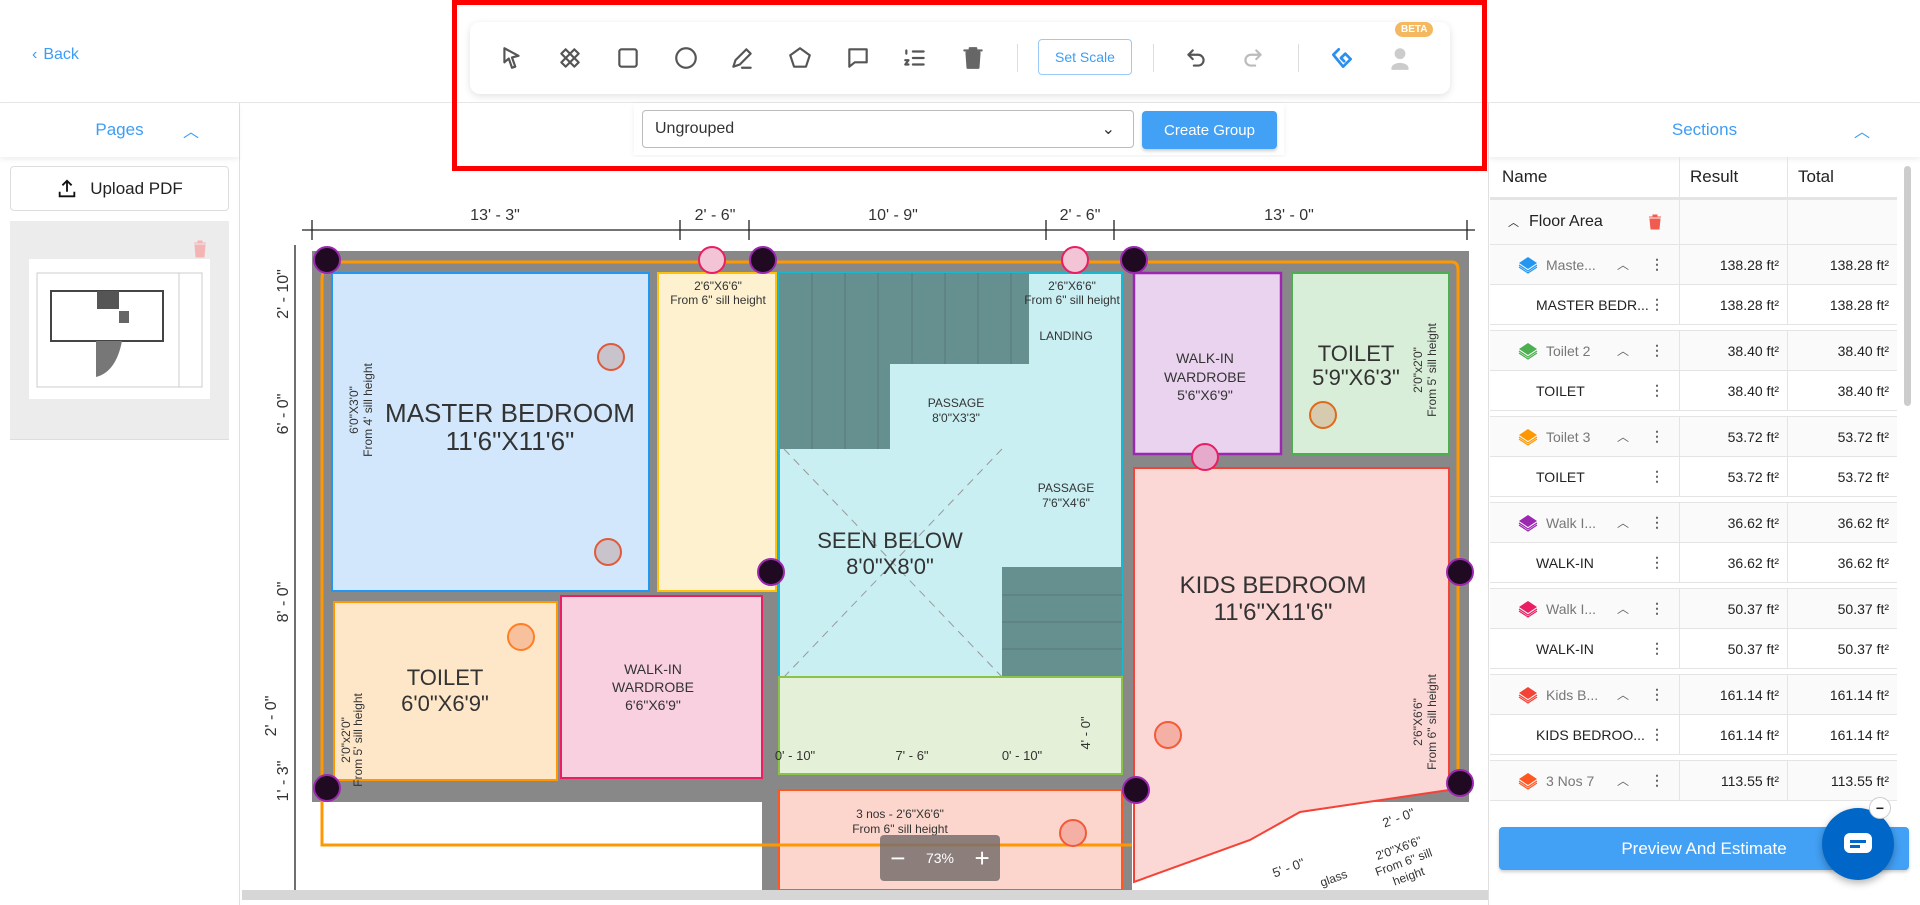  I want to click on section-subitem-row: TOILET ⋮ 38.40 ft² 38.40 ft², so click(1693, 391).